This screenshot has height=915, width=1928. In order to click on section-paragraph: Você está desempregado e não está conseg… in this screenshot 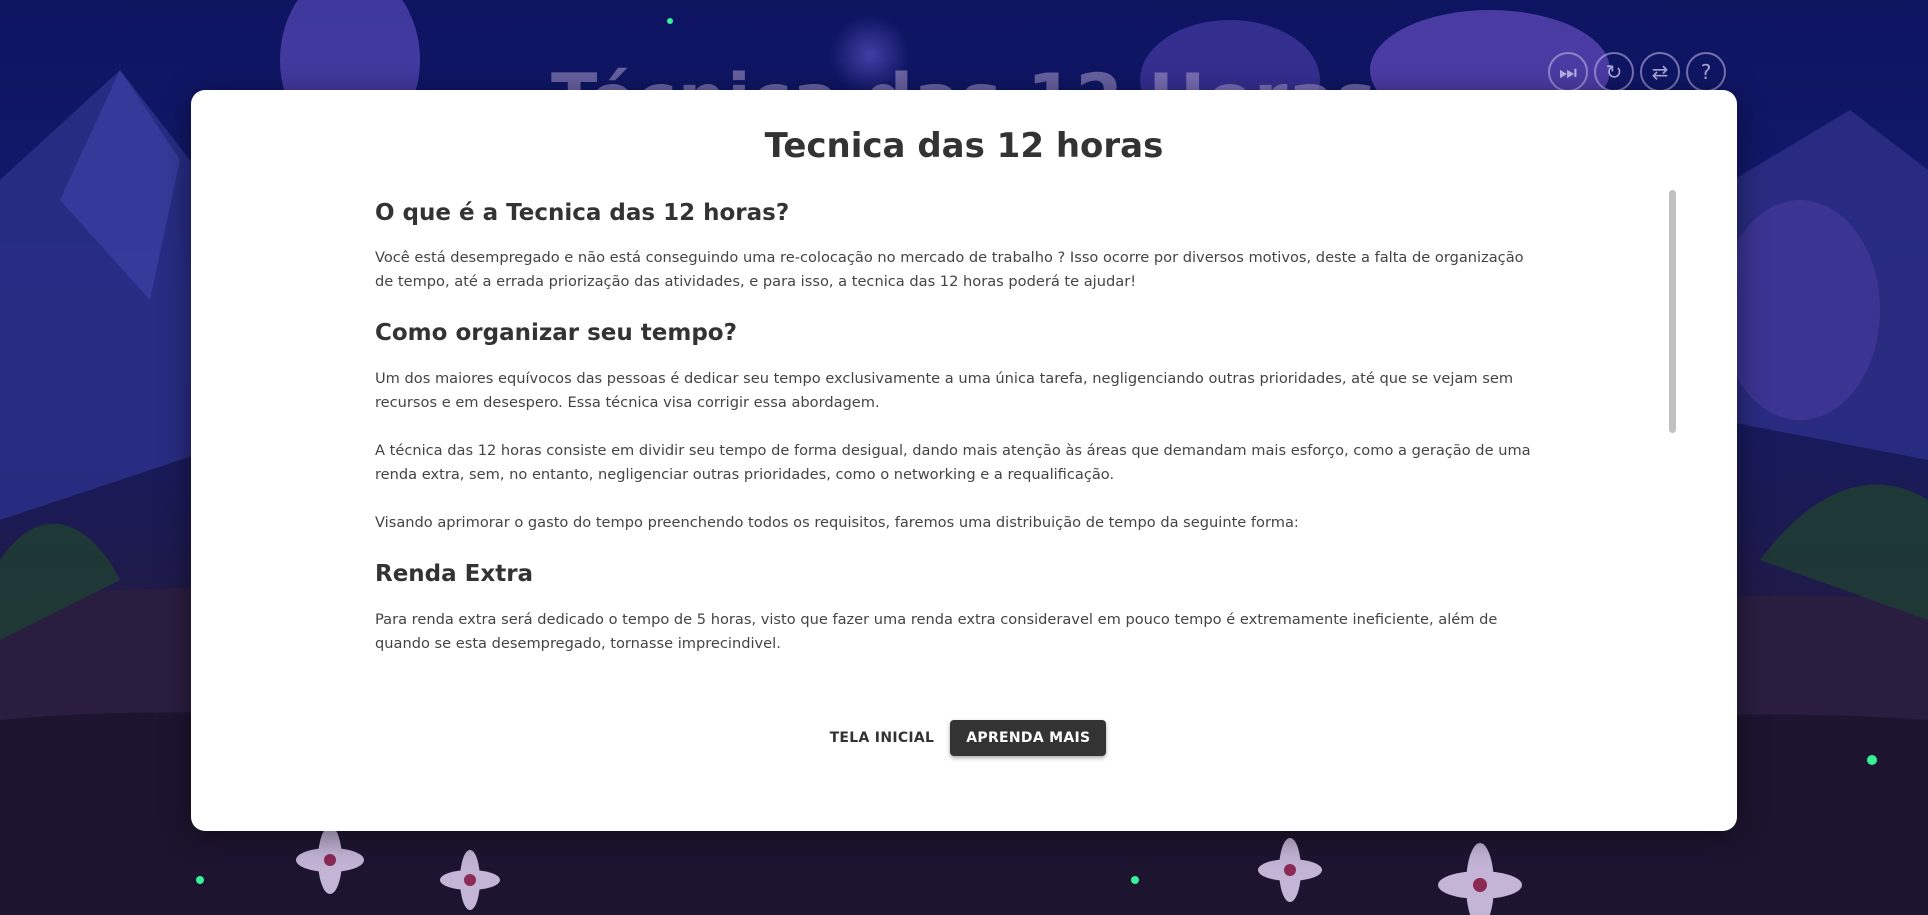, I will do `click(949, 269)`.